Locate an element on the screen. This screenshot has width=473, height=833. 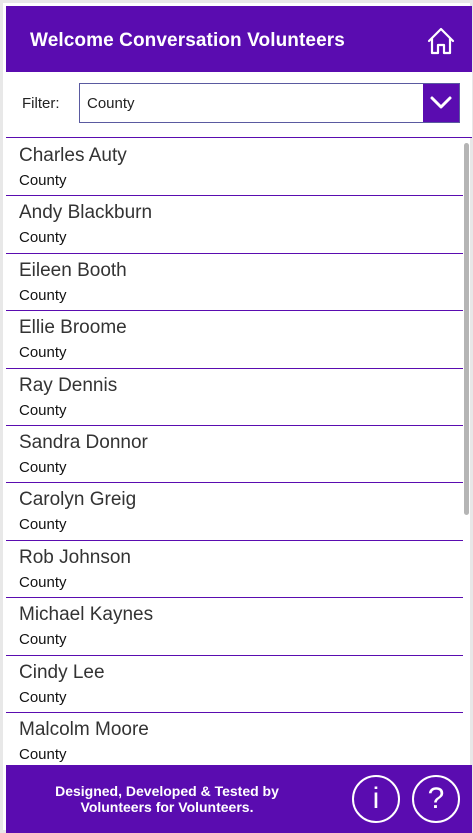
list-item: Michael Kaynes County is located at coordinates (234, 627).